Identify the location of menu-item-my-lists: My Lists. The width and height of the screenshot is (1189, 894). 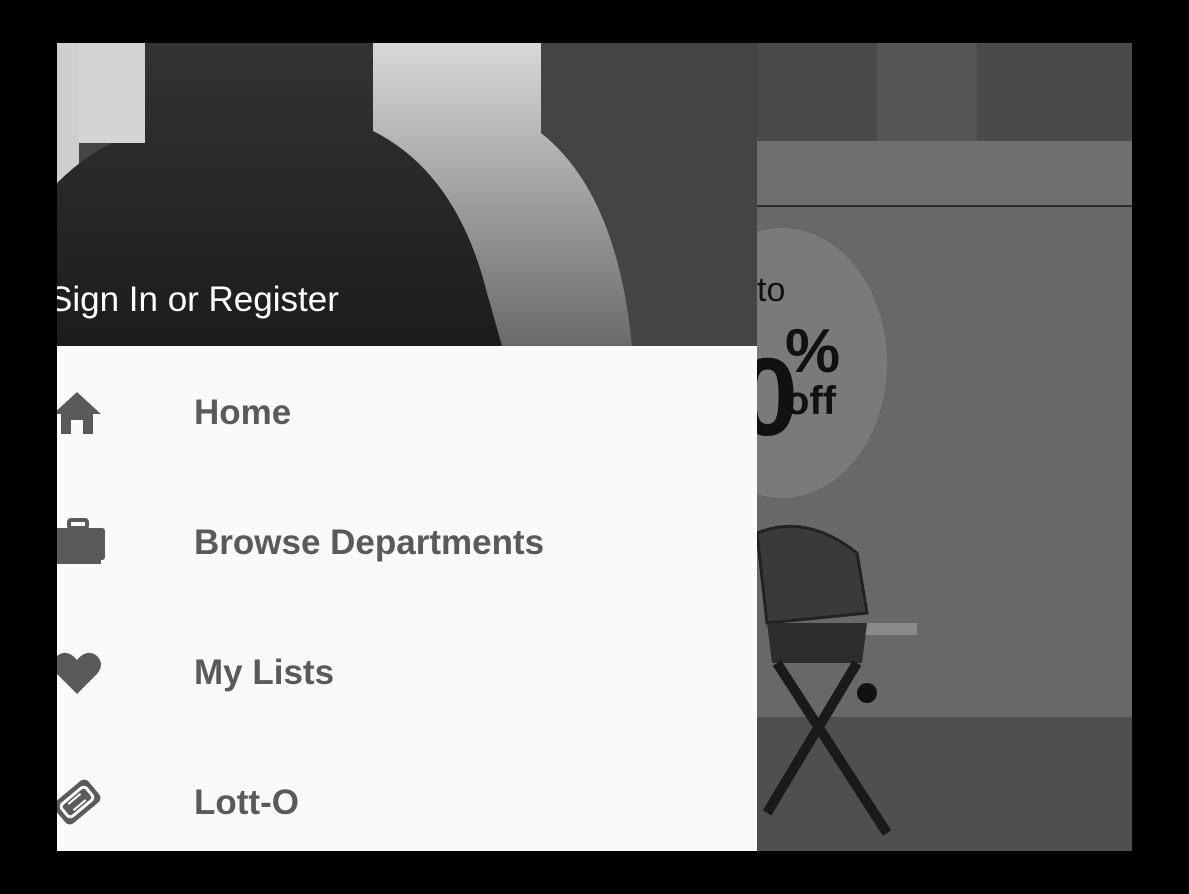
(407, 671).